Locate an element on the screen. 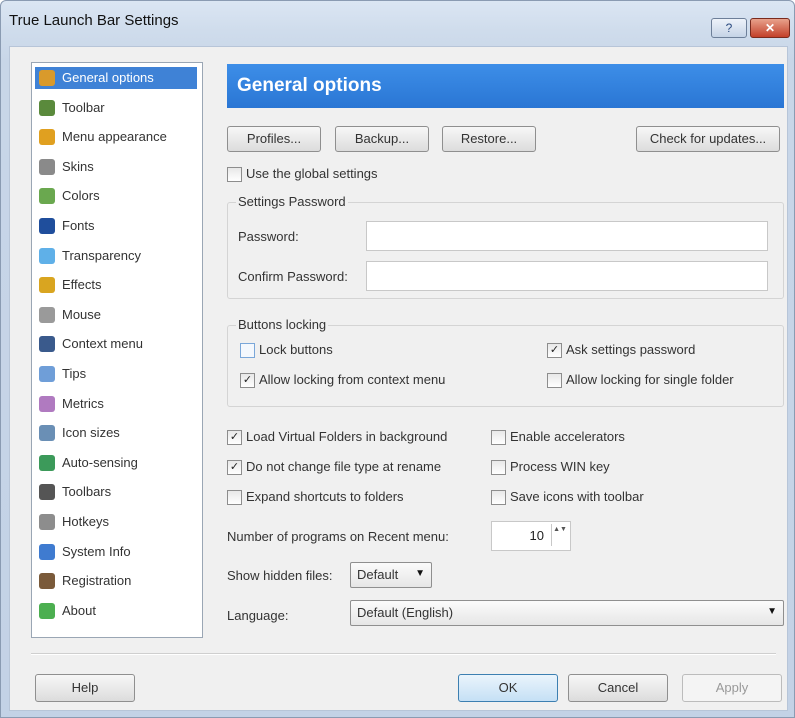 This screenshot has height=718, width=795. recent-count-stepper: 10 ▲▼ is located at coordinates (531, 536).